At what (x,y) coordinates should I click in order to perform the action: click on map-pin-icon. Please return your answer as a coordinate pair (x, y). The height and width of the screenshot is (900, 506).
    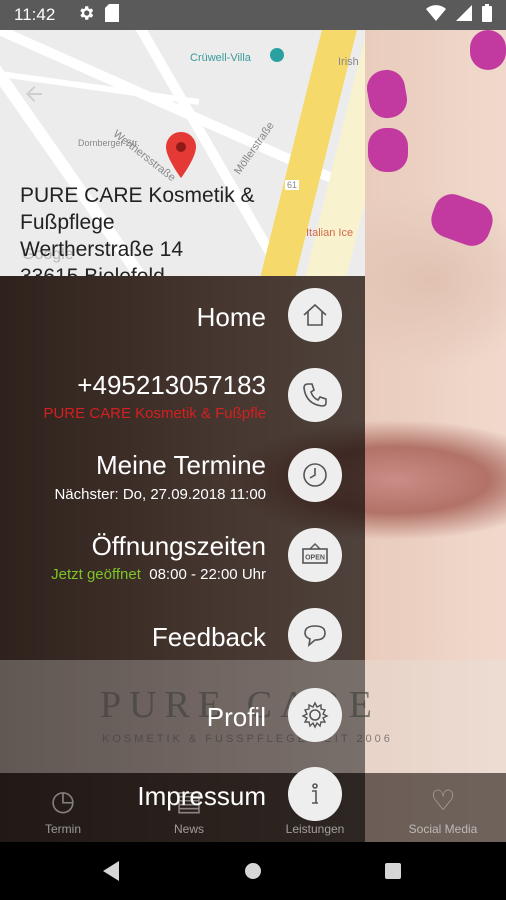
    Looking at the image, I should click on (181, 155).